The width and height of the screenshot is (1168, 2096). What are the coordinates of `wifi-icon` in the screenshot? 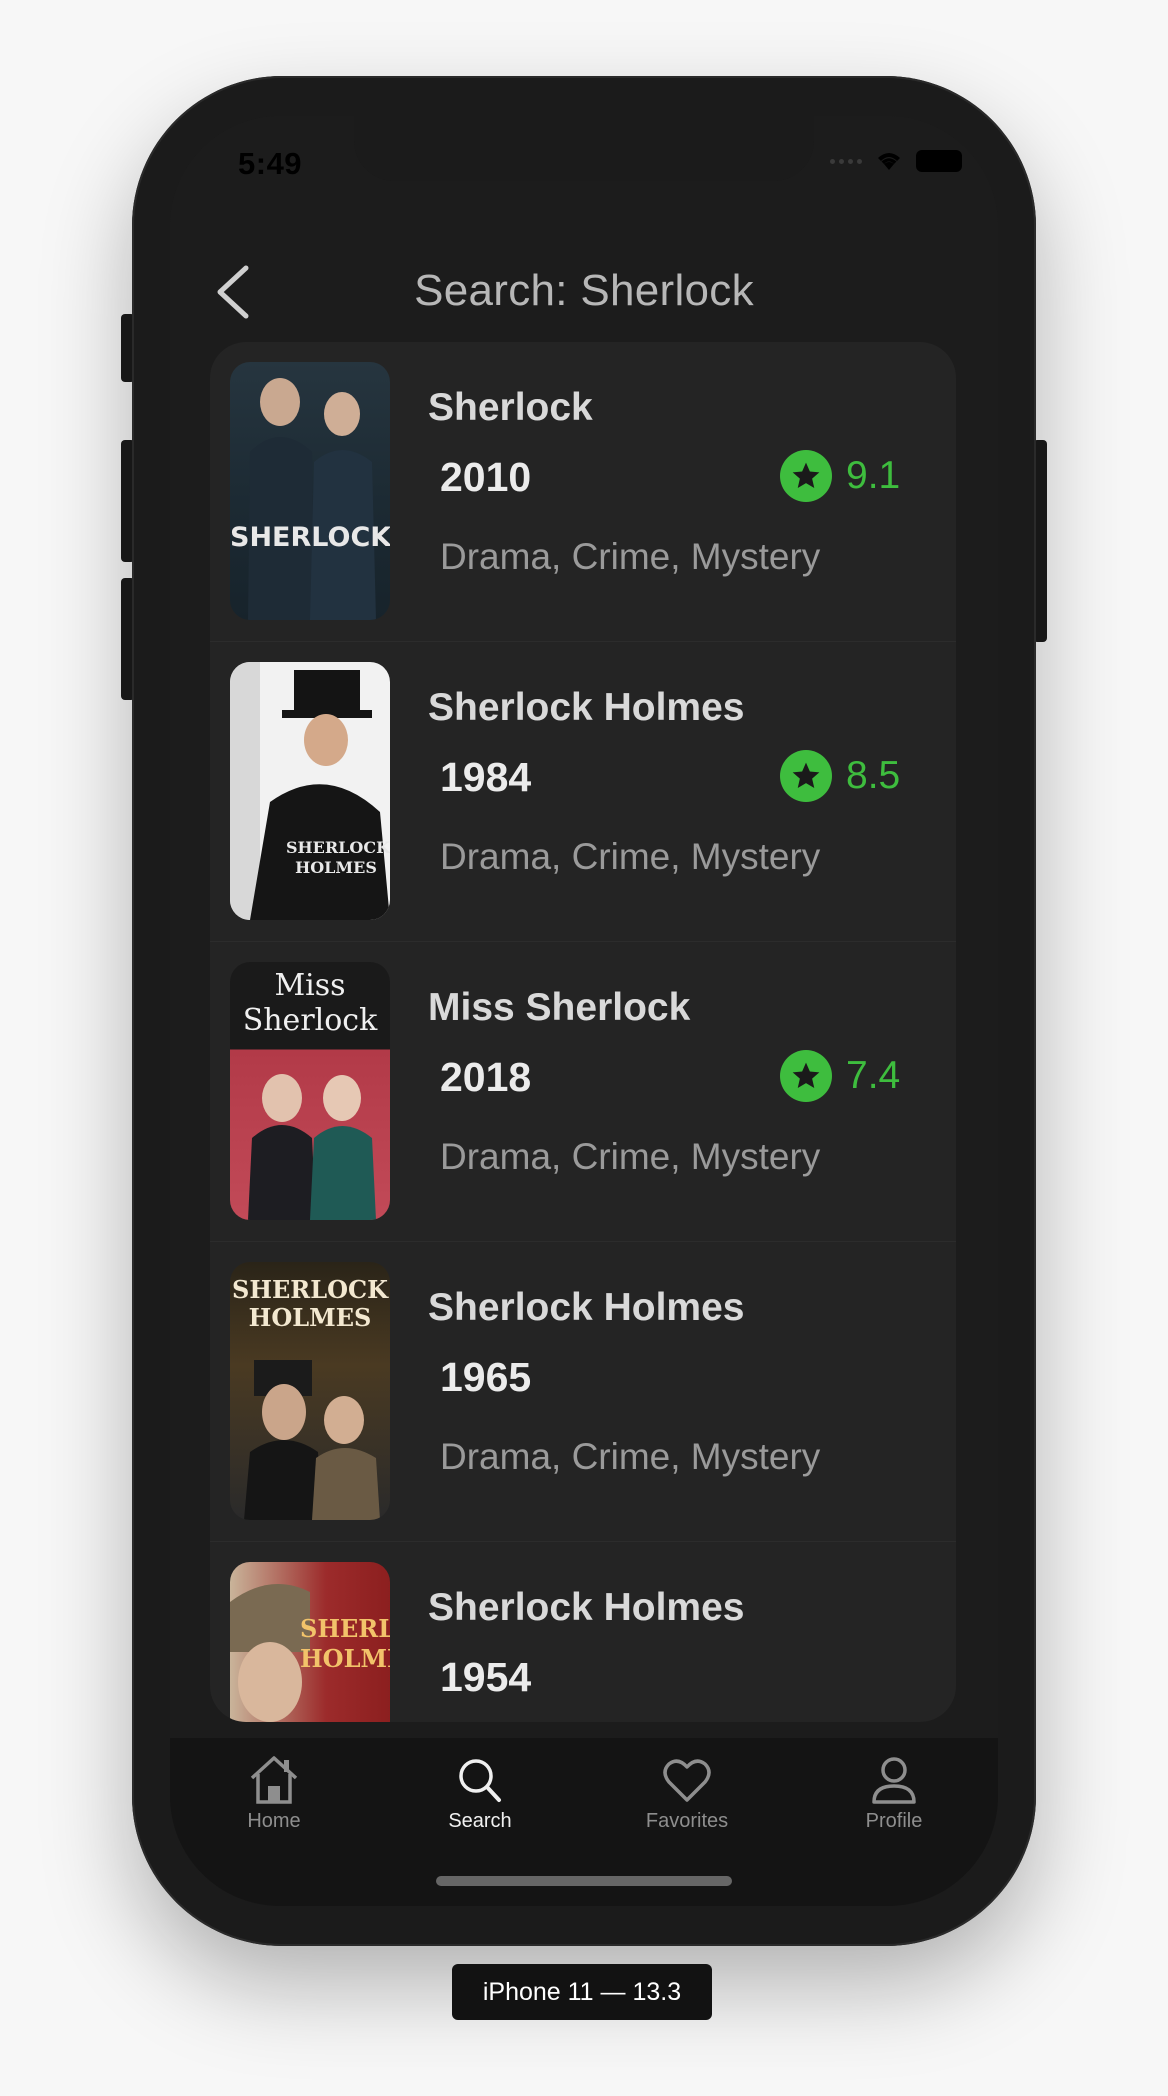 It's located at (889, 161).